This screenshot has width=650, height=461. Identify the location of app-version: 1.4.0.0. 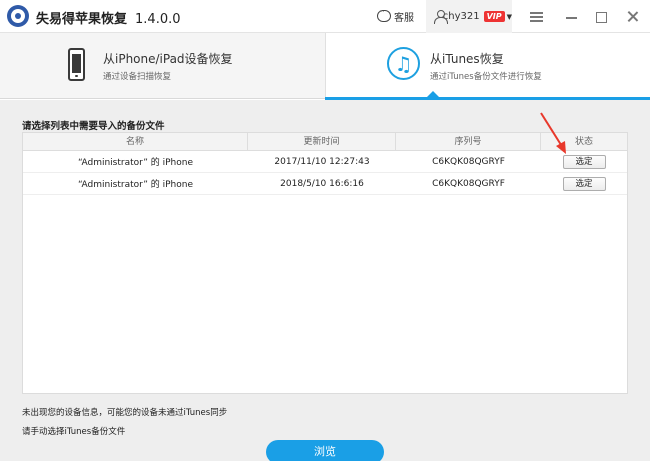
(158, 19).